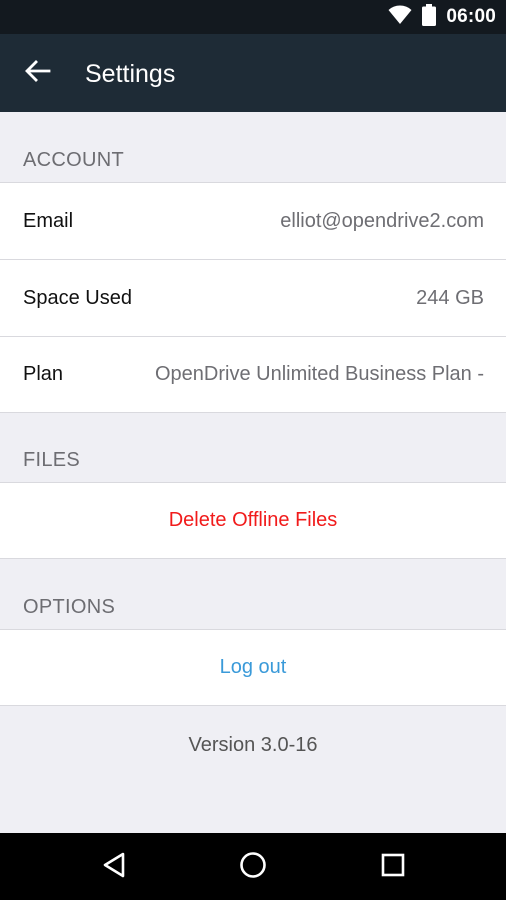 The width and height of the screenshot is (506, 900). I want to click on status-icons: 06:00, so click(442, 17).